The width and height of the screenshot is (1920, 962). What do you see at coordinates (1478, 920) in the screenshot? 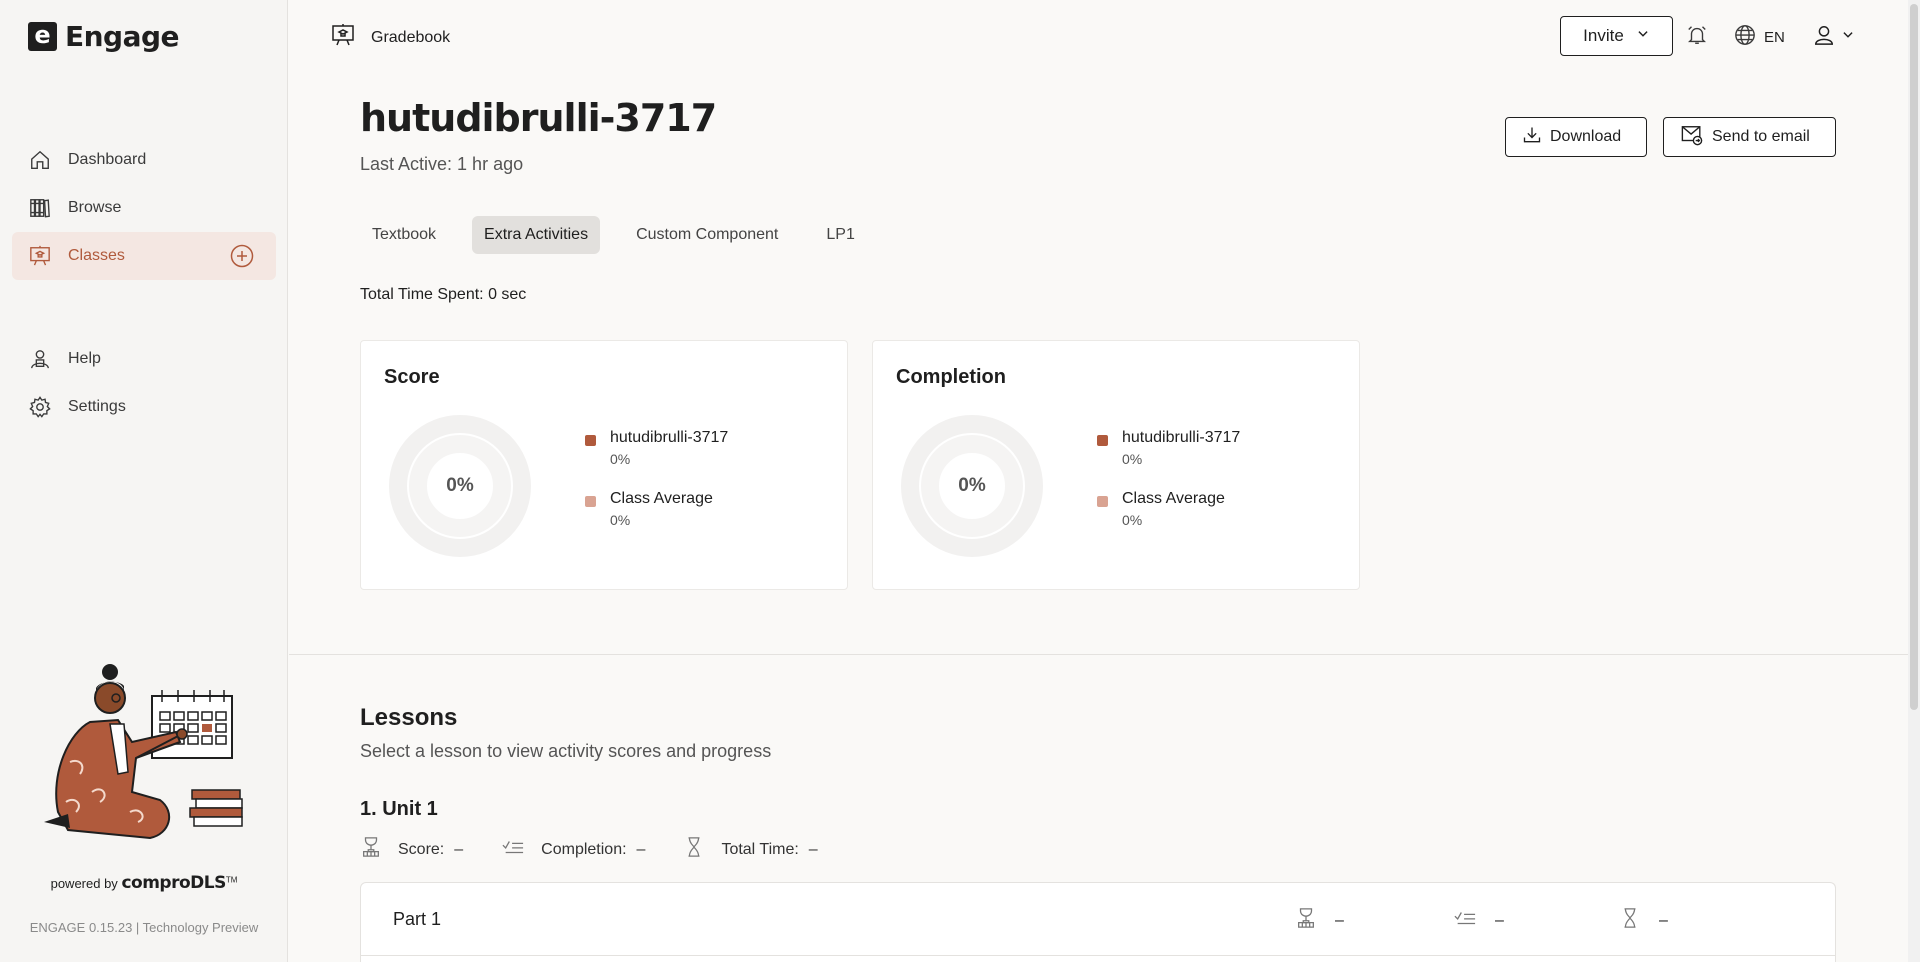
I see `part-completion: –` at bounding box center [1478, 920].